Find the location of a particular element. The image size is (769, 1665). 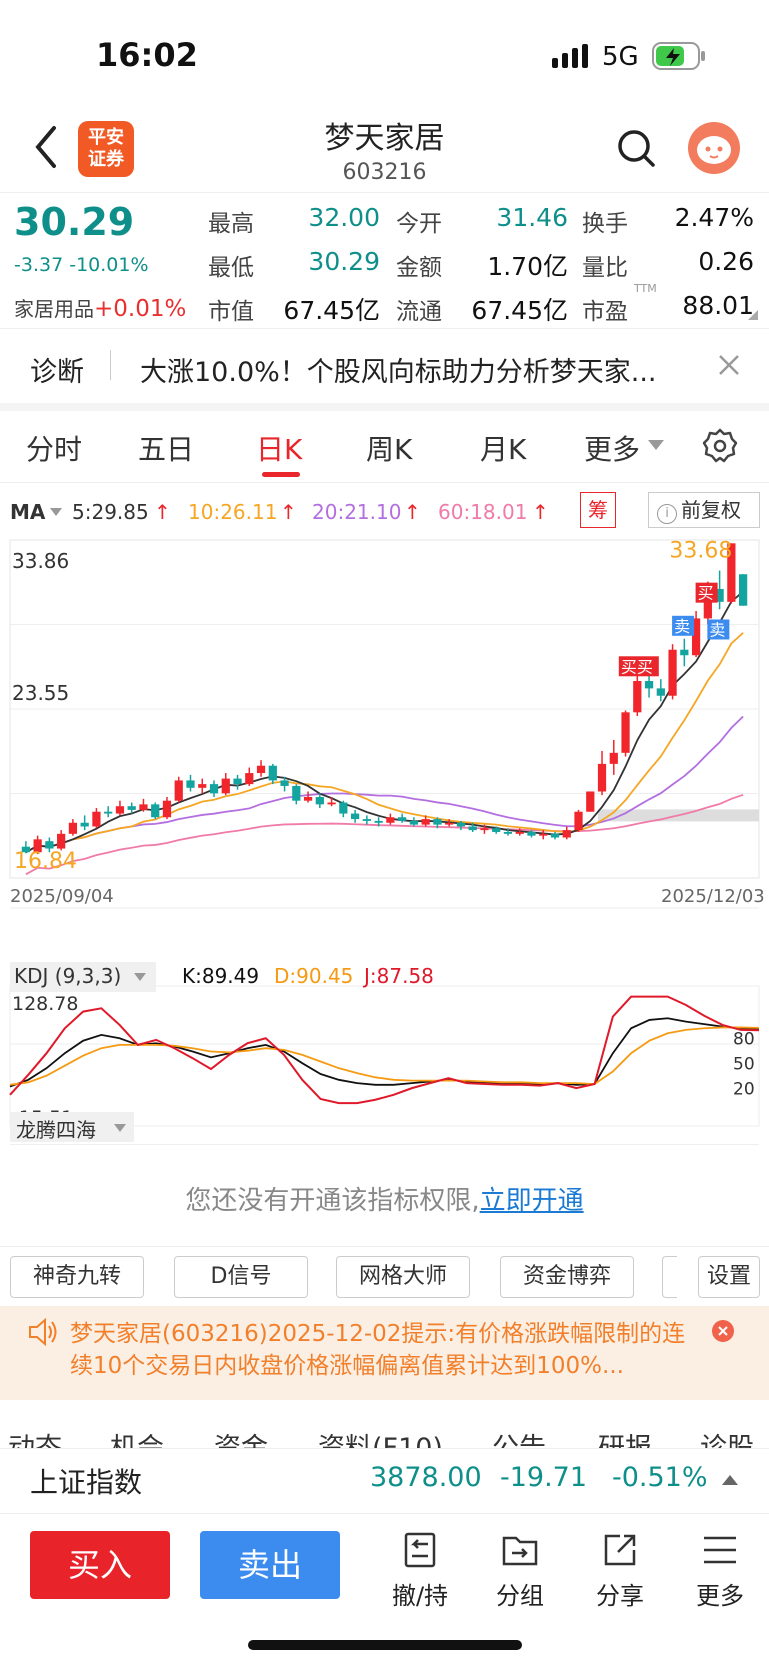

kdj-level-label: 80 is located at coordinates (744, 1040).